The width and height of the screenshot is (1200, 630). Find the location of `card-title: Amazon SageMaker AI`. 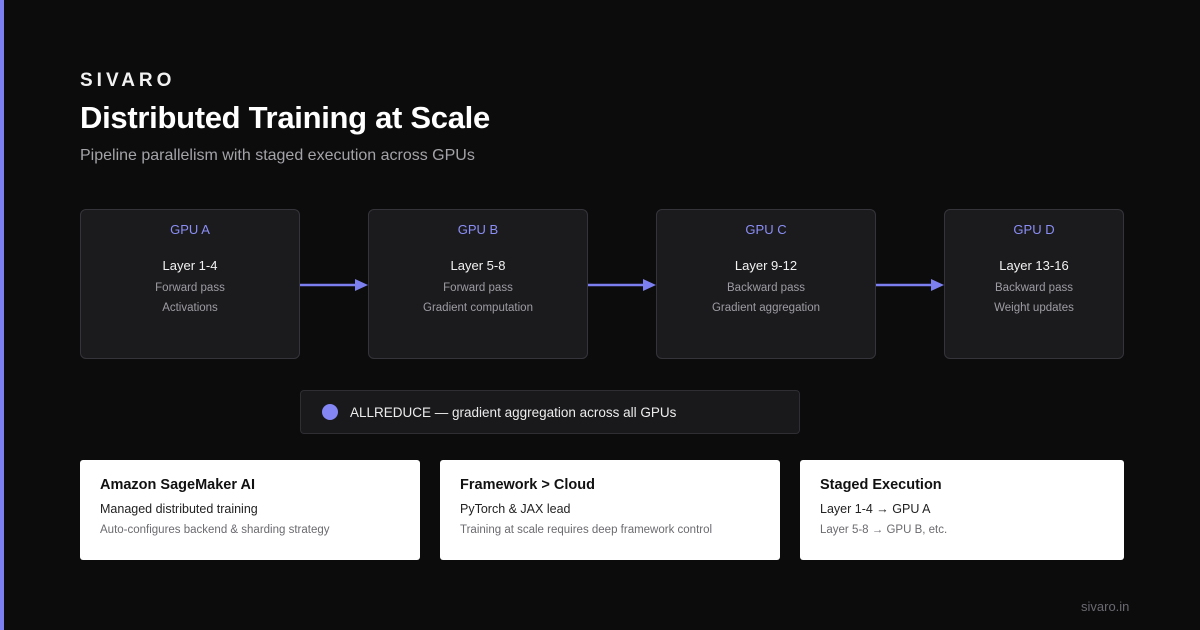

card-title: Amazon SageMaker AI is located at coordinates (177, 485).